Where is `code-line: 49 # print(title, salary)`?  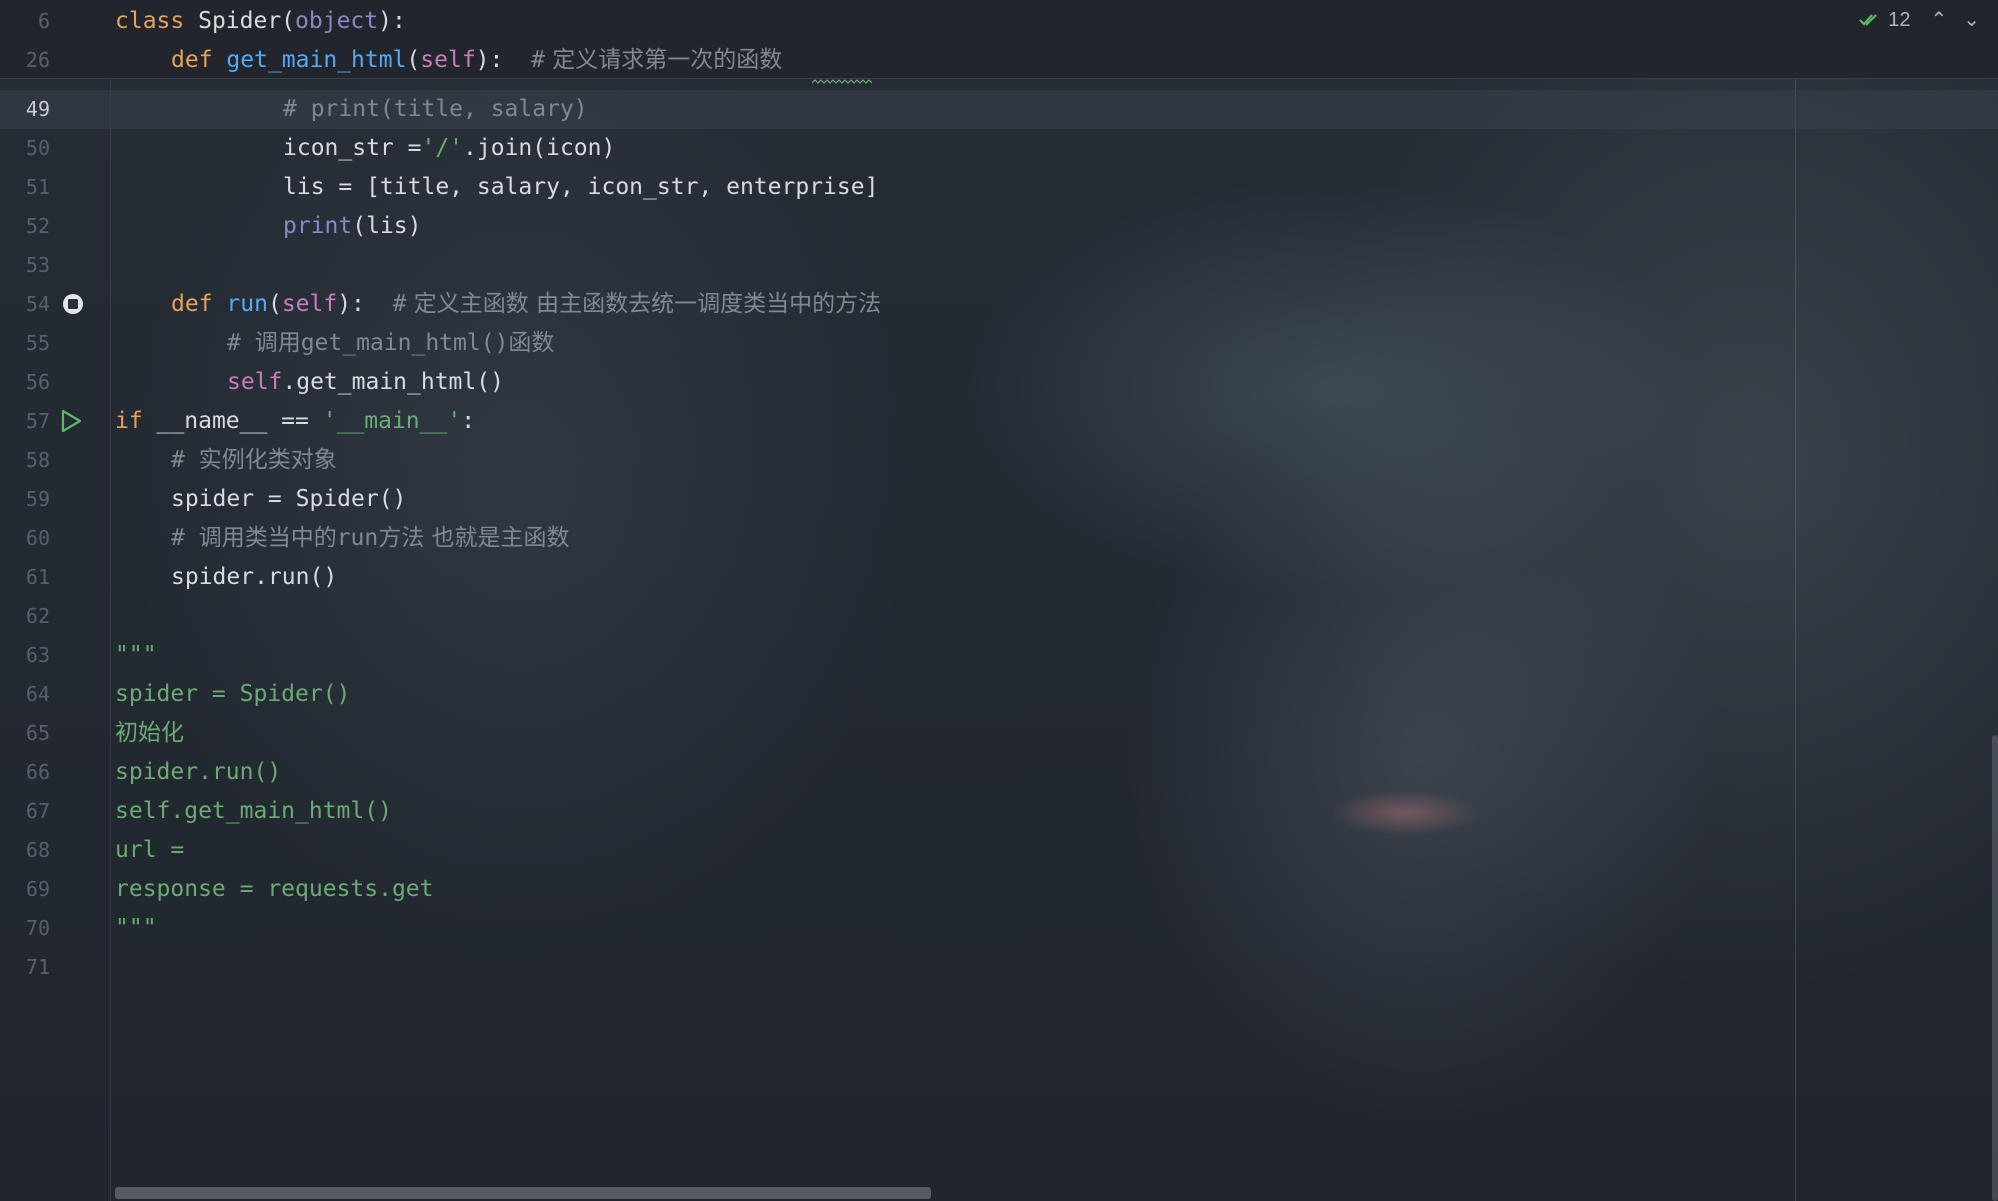 code-line: 49 # print(title, salary) is located at coordinates (999, 109).